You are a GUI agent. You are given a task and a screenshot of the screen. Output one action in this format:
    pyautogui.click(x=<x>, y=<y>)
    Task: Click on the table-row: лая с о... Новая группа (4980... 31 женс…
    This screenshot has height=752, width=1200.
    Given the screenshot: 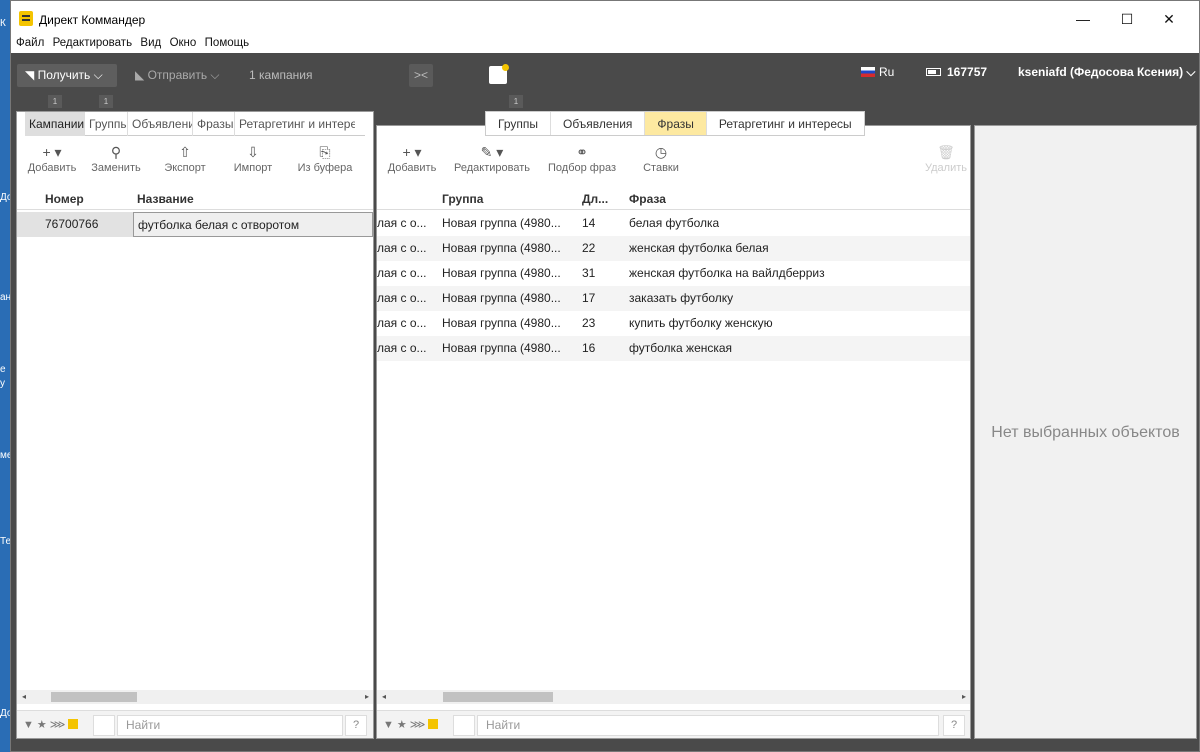 What is the action you would take?
    pyautogui.click(x=673, y=273)
    